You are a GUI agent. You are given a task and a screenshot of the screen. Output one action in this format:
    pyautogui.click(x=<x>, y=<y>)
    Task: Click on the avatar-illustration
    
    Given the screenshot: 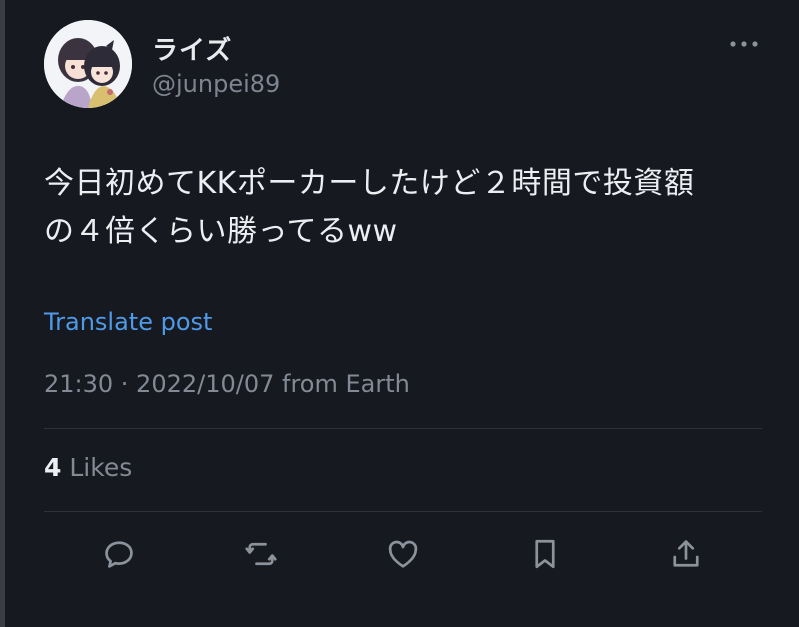 What is the action you would take?
    pyautogui.click(x=88, y=64)
    